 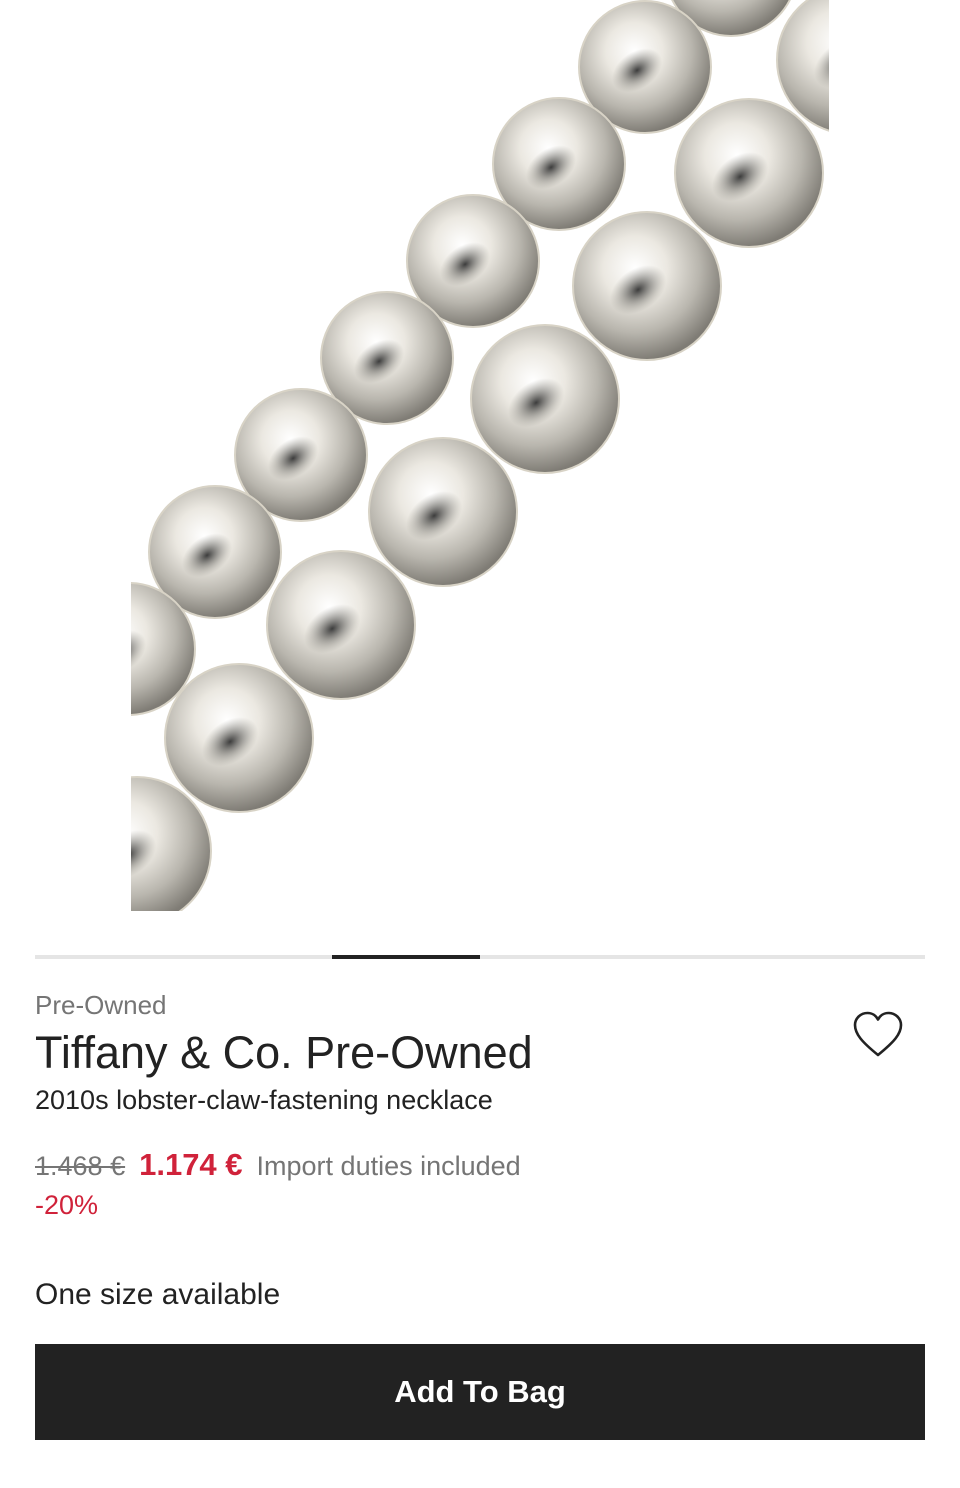 I want to click on image-carousel-indicator, so click(x=480, y=957).